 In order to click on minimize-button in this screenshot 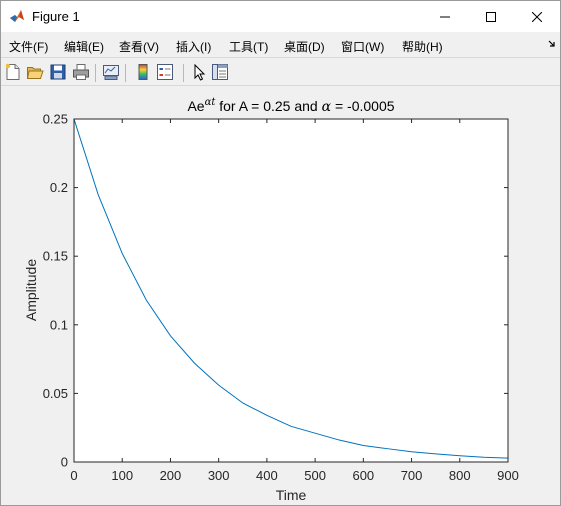, I will do `click(445, 16)`.